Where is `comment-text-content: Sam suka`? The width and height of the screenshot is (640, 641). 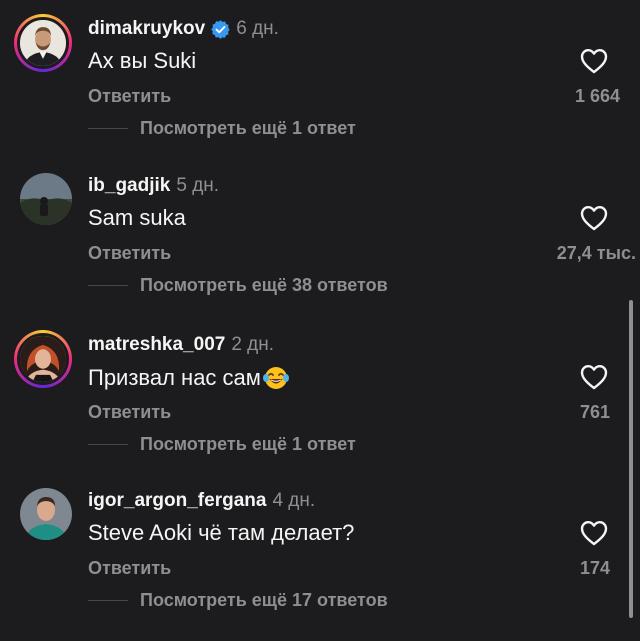
comment-text-content: Sam suka is located at coordinates (137, 217).